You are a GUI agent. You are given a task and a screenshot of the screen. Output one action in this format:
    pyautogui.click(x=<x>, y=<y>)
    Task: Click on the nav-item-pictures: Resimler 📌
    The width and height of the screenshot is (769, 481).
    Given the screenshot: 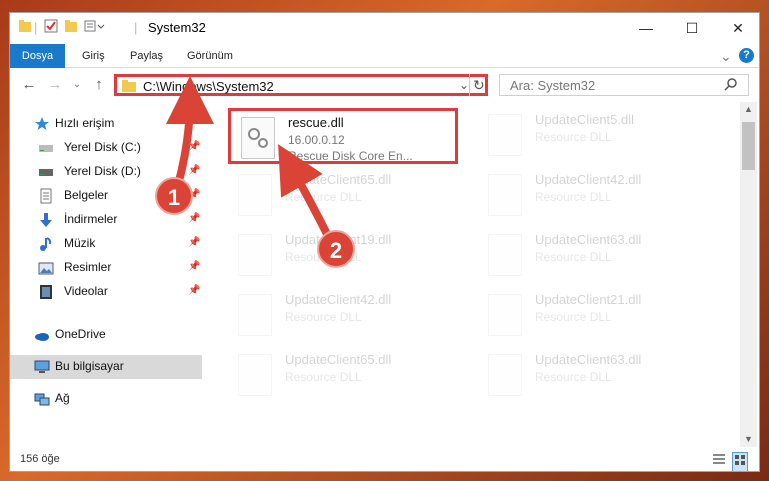 What is the action you would take?
    pyautogui.click(x=106, y=268)
    